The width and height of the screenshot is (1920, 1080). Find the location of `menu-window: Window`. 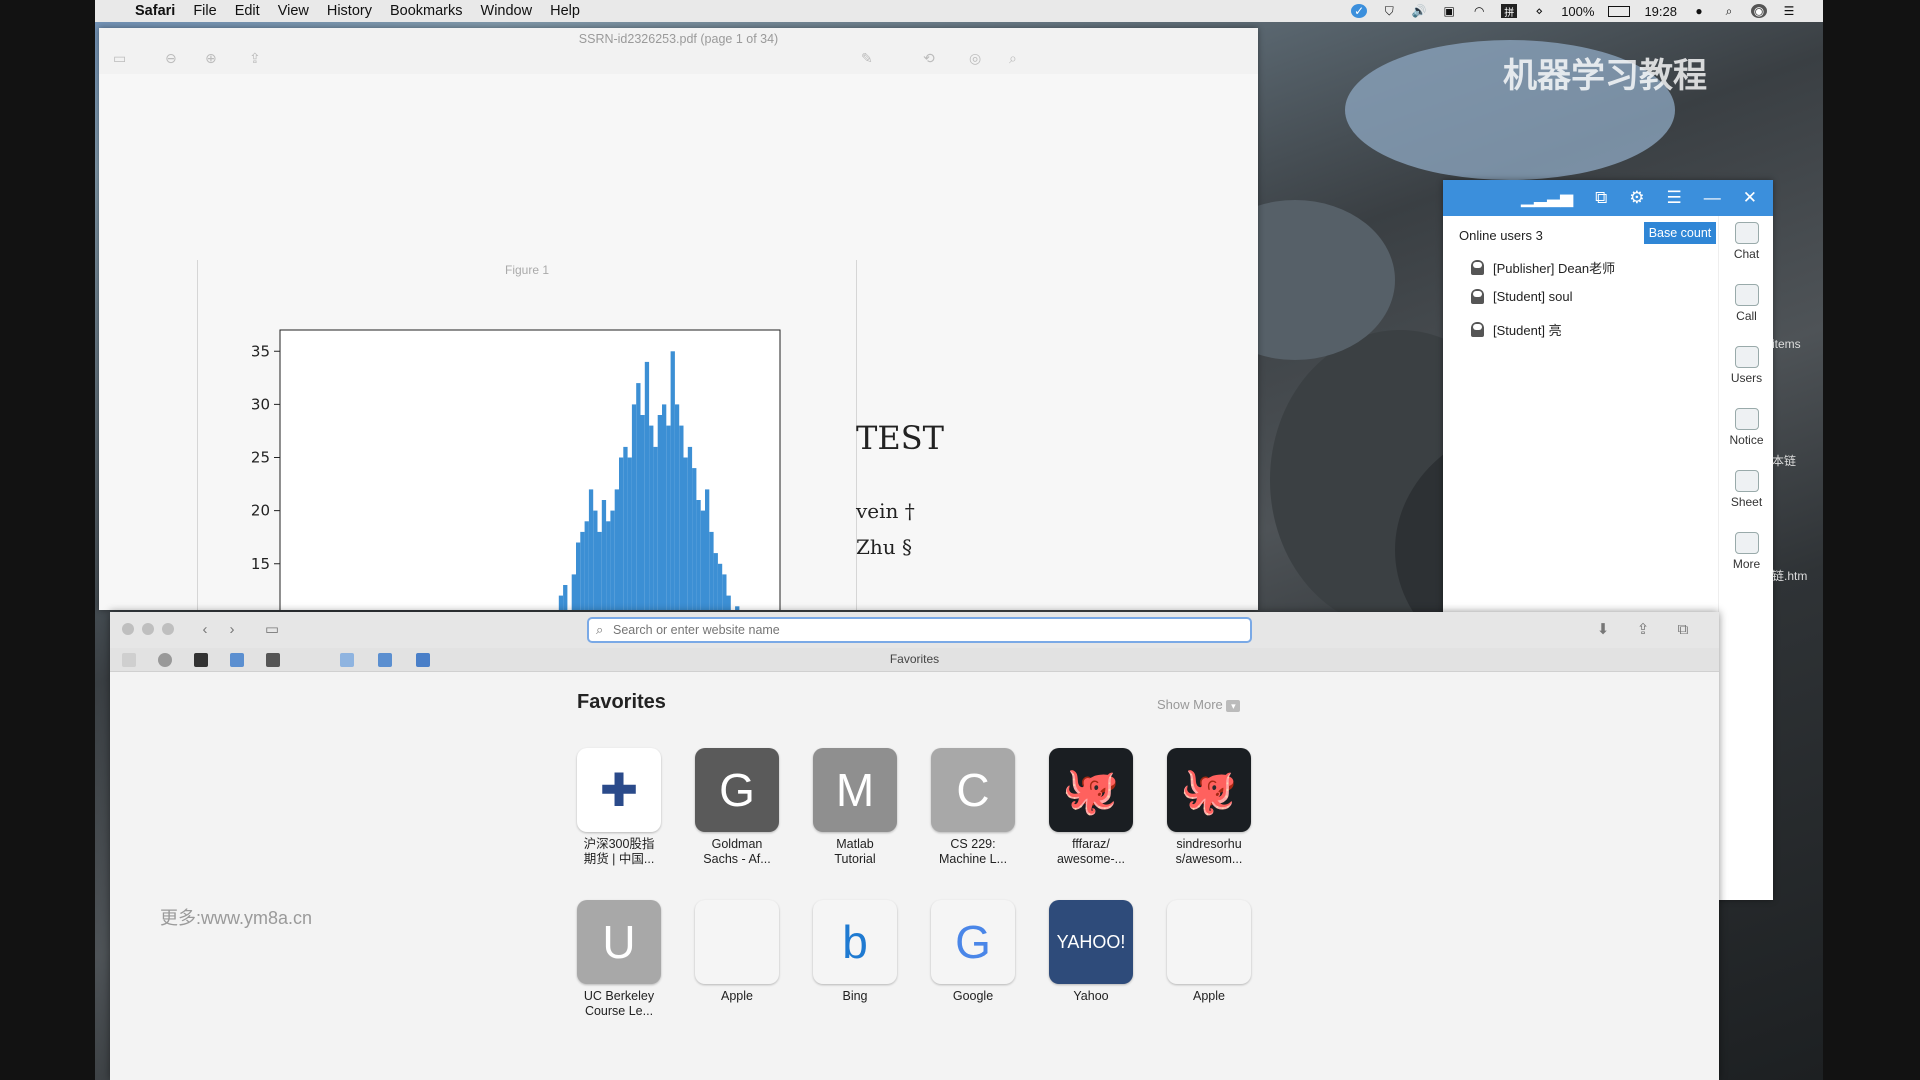

menu-window: Window is located at coordinates (507, 11).